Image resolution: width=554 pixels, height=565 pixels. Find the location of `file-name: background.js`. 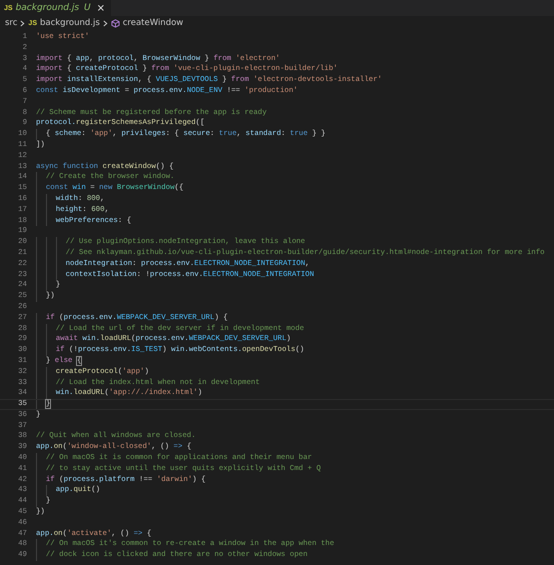

file-name: background.js is located at coordinates (48, 8).